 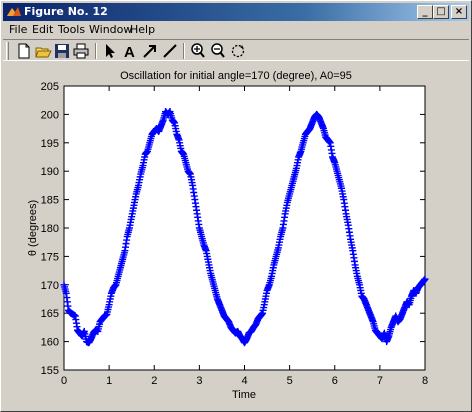 What do you see at coordinates (109, 381) in the screenshot?
I see `x-tick-label: 1` at bounding box center [109, 381].